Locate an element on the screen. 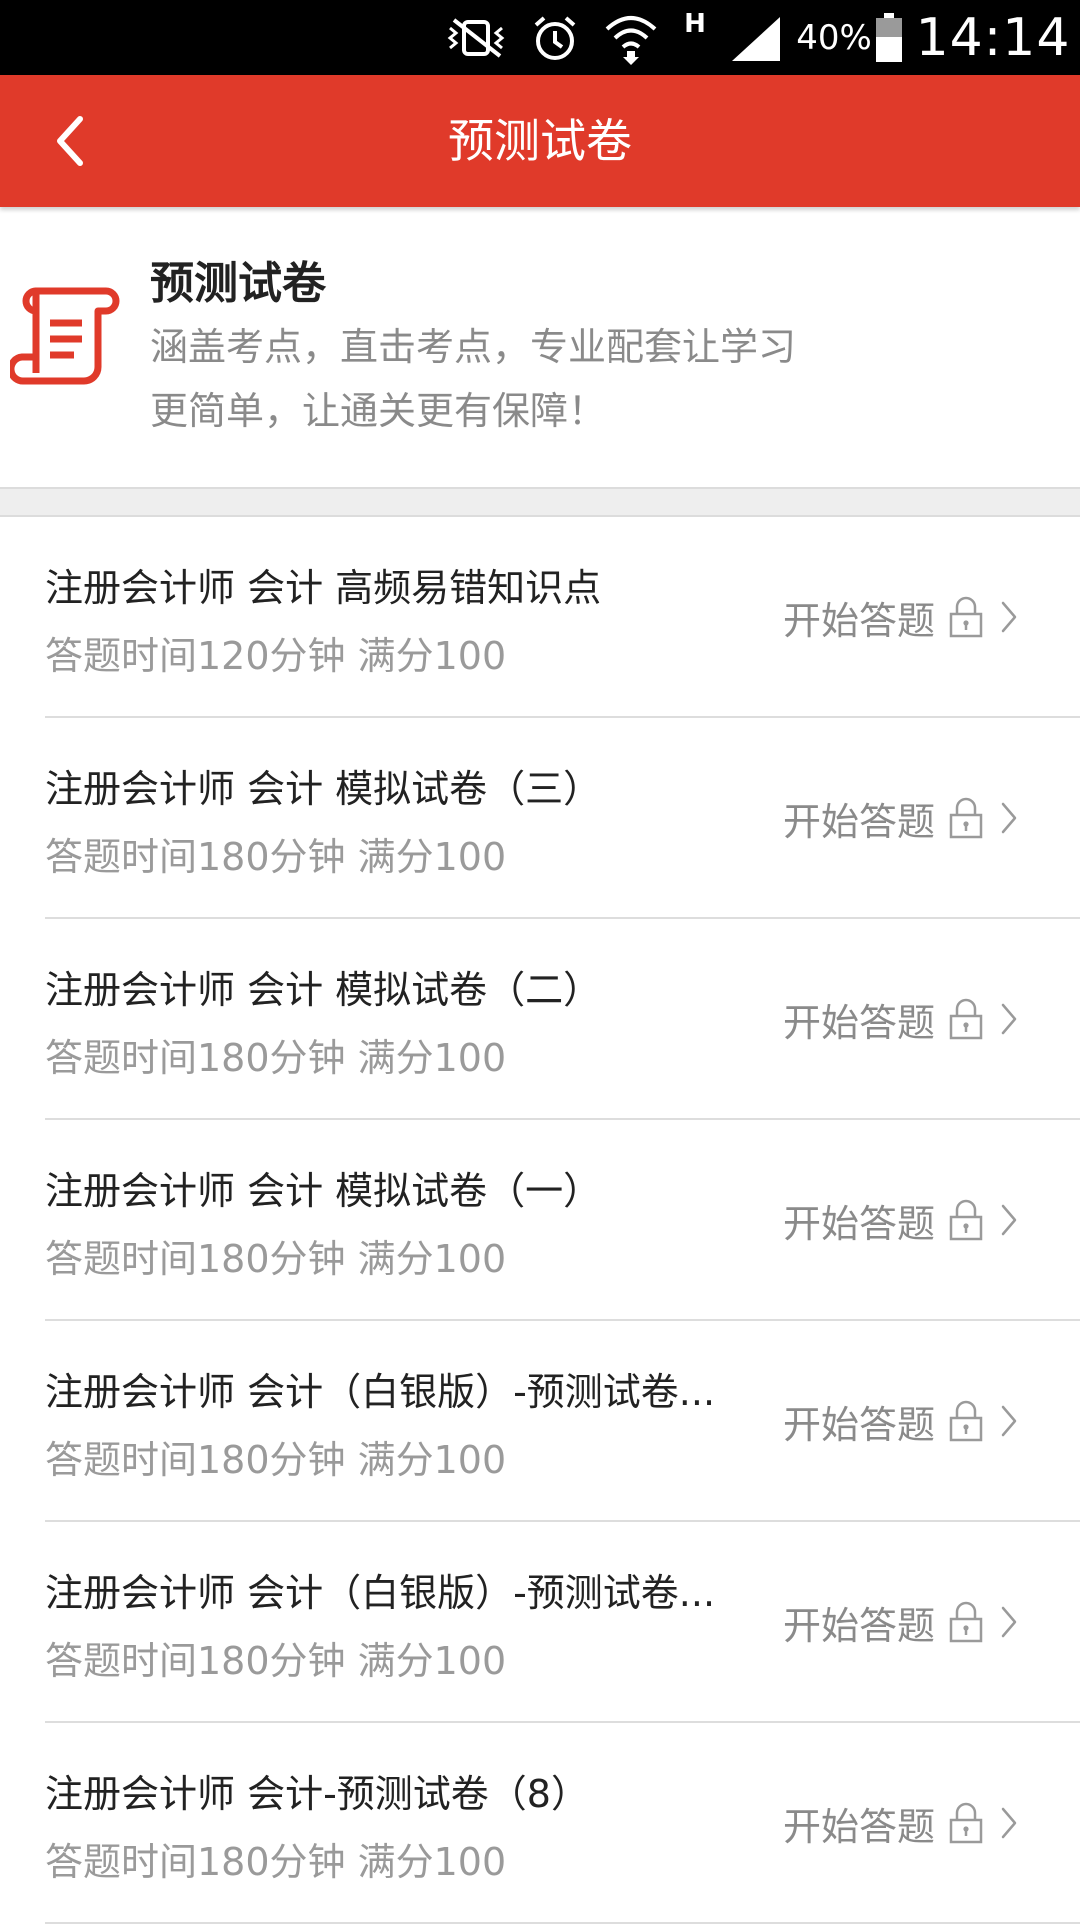 Image resolution: width=1080 pixels, height=1924 pixels. back-button is located at coordinates (70, 141).